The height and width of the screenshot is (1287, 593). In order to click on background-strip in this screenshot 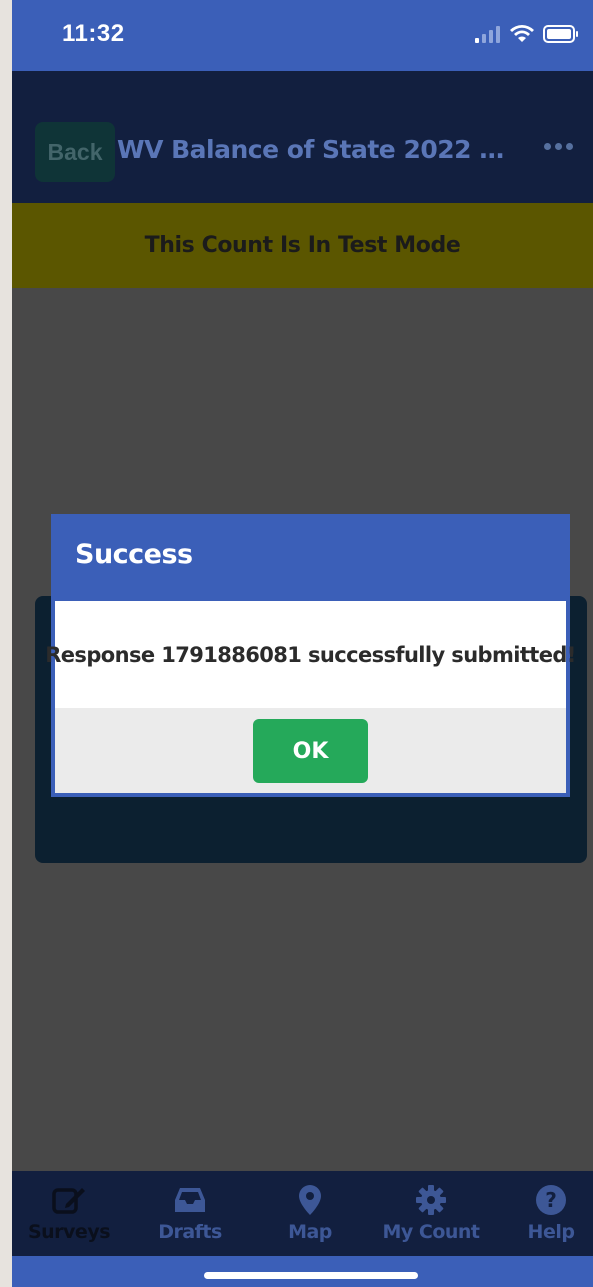, I will do `click(6, 643)`.